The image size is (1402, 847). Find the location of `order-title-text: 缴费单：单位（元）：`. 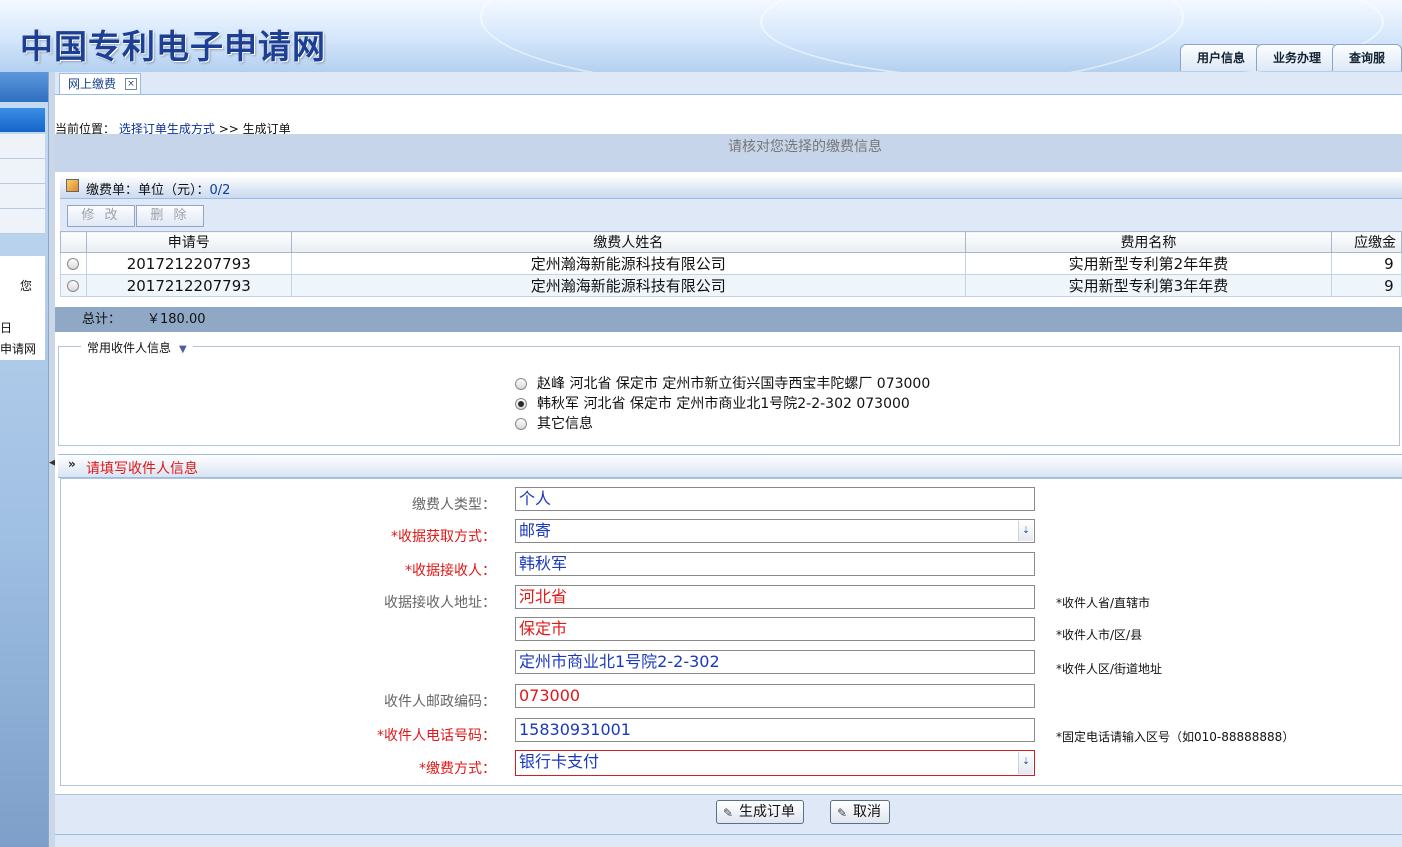

order-title-text: 缴费单：单位（元）： is located at coordinates (148, 190).